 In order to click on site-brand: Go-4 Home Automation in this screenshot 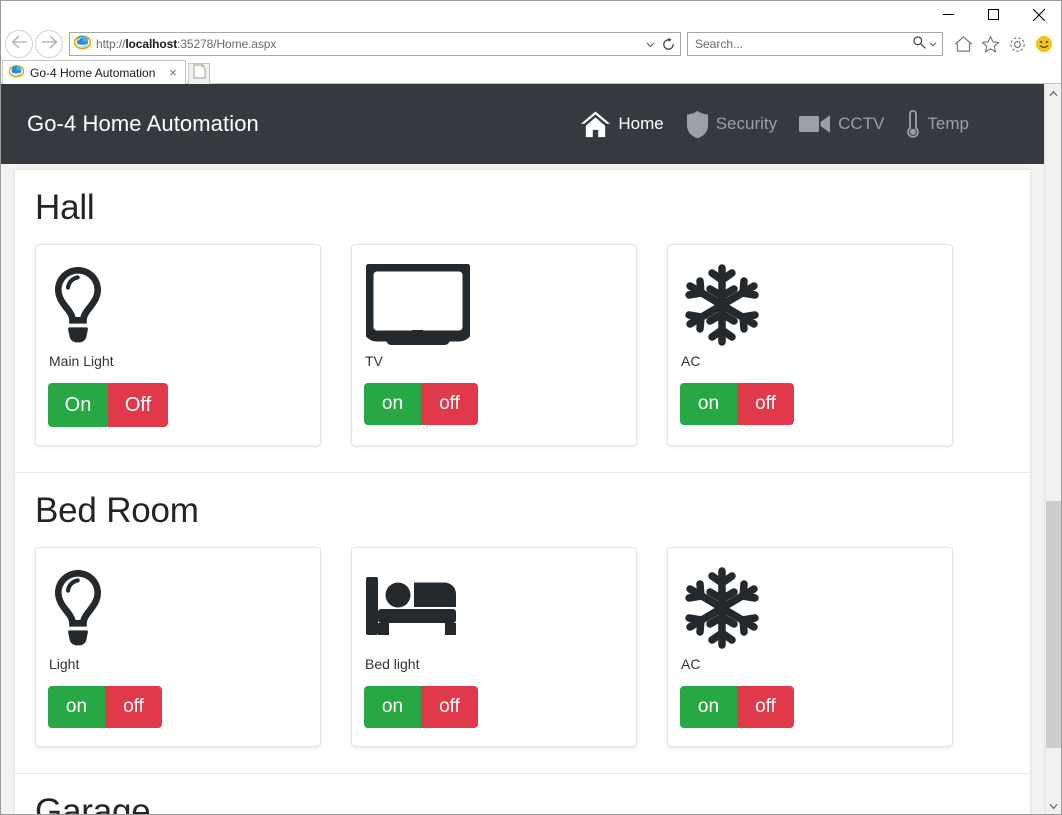, I will do `click(143, 124)`.